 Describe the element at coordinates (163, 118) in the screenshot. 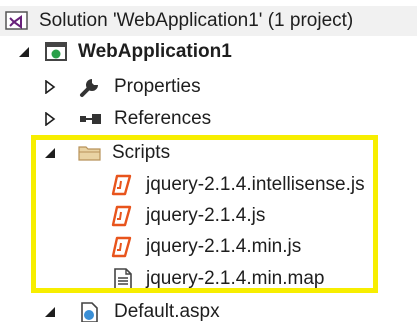

I see `node-label: References` at that location.